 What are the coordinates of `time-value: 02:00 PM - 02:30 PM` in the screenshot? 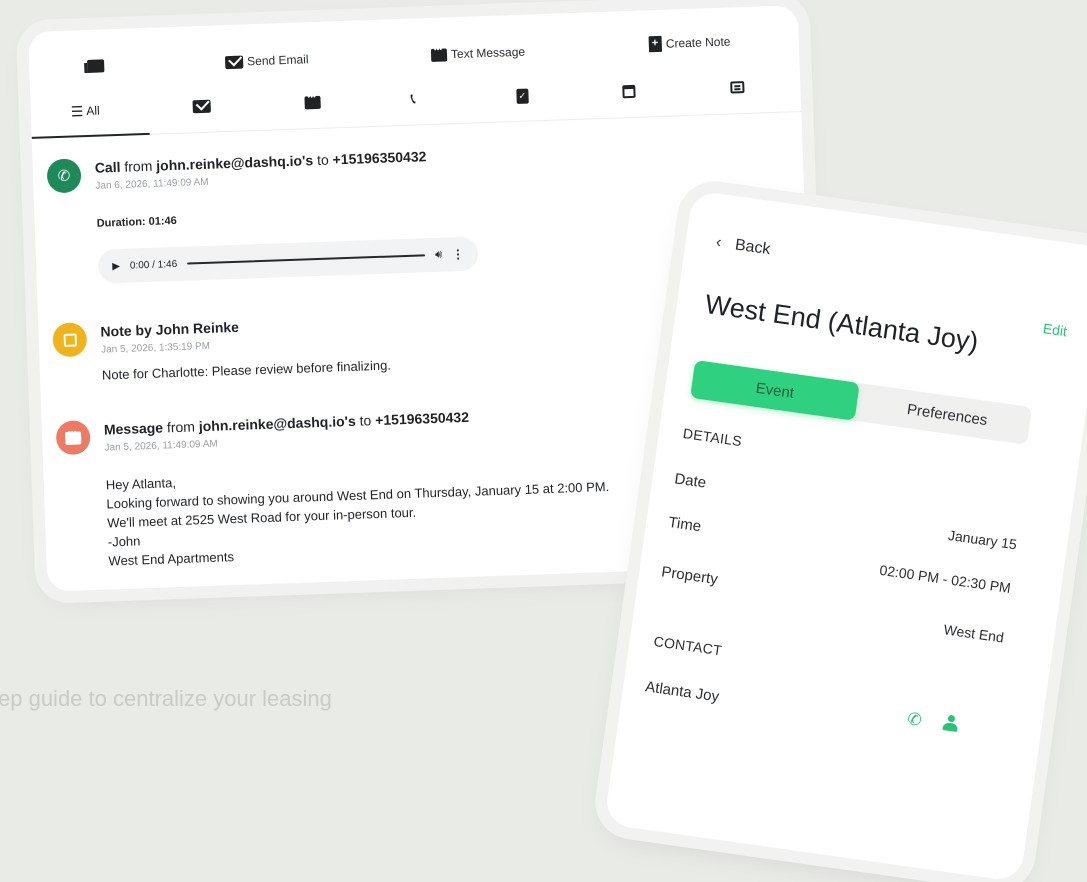 It's located at (945, 579).